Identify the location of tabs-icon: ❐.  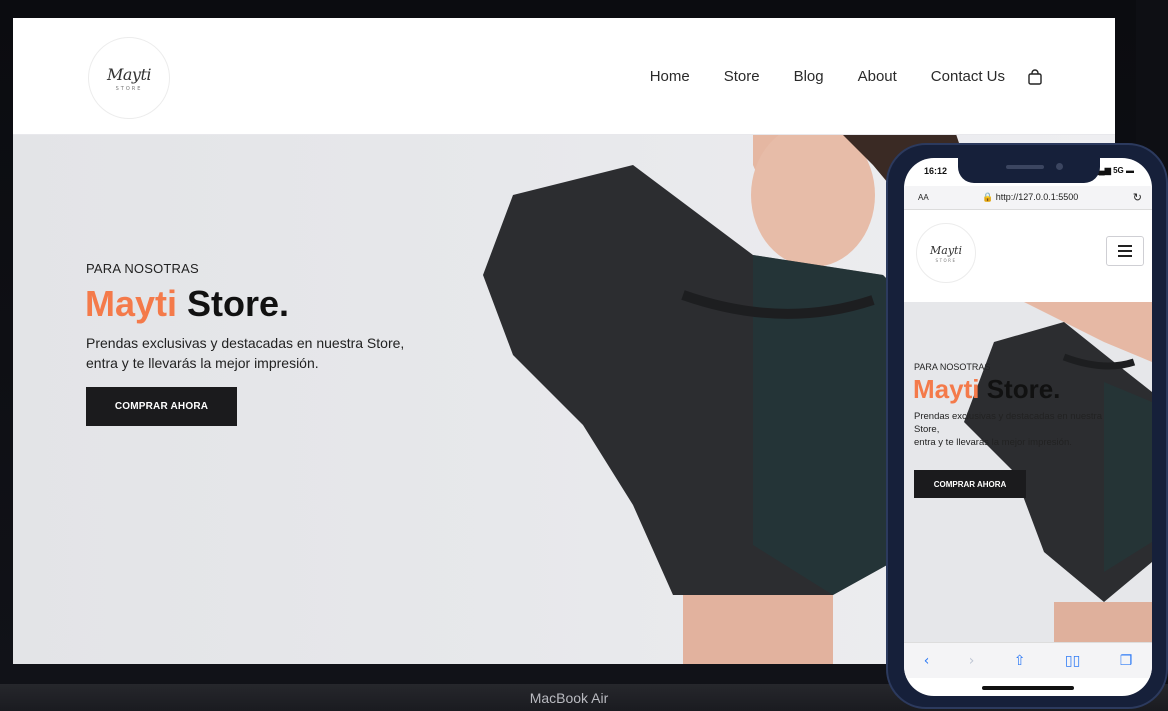
(1126, 661).